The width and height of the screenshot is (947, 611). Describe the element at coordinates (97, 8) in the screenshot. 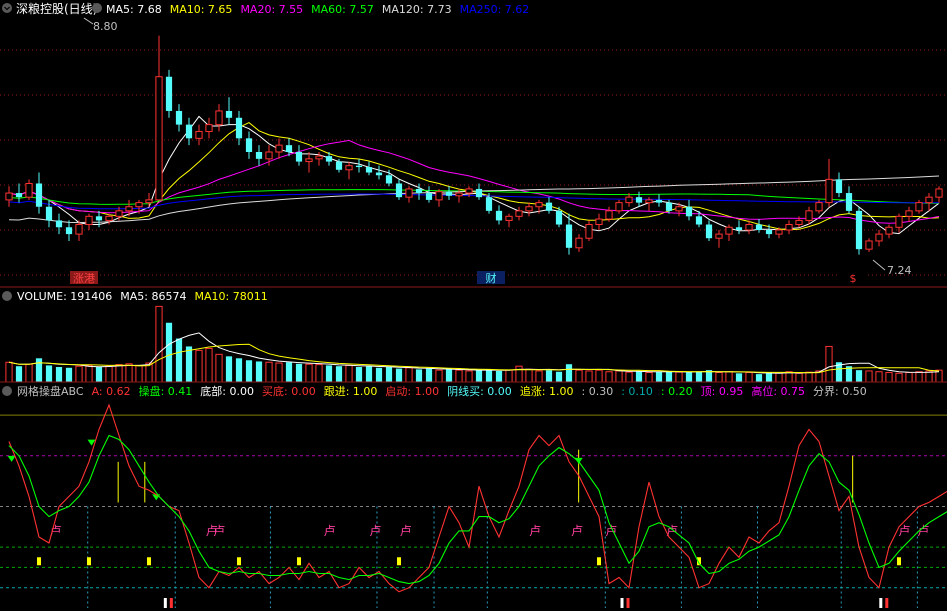

I see `ma-settings-icon` at that location.